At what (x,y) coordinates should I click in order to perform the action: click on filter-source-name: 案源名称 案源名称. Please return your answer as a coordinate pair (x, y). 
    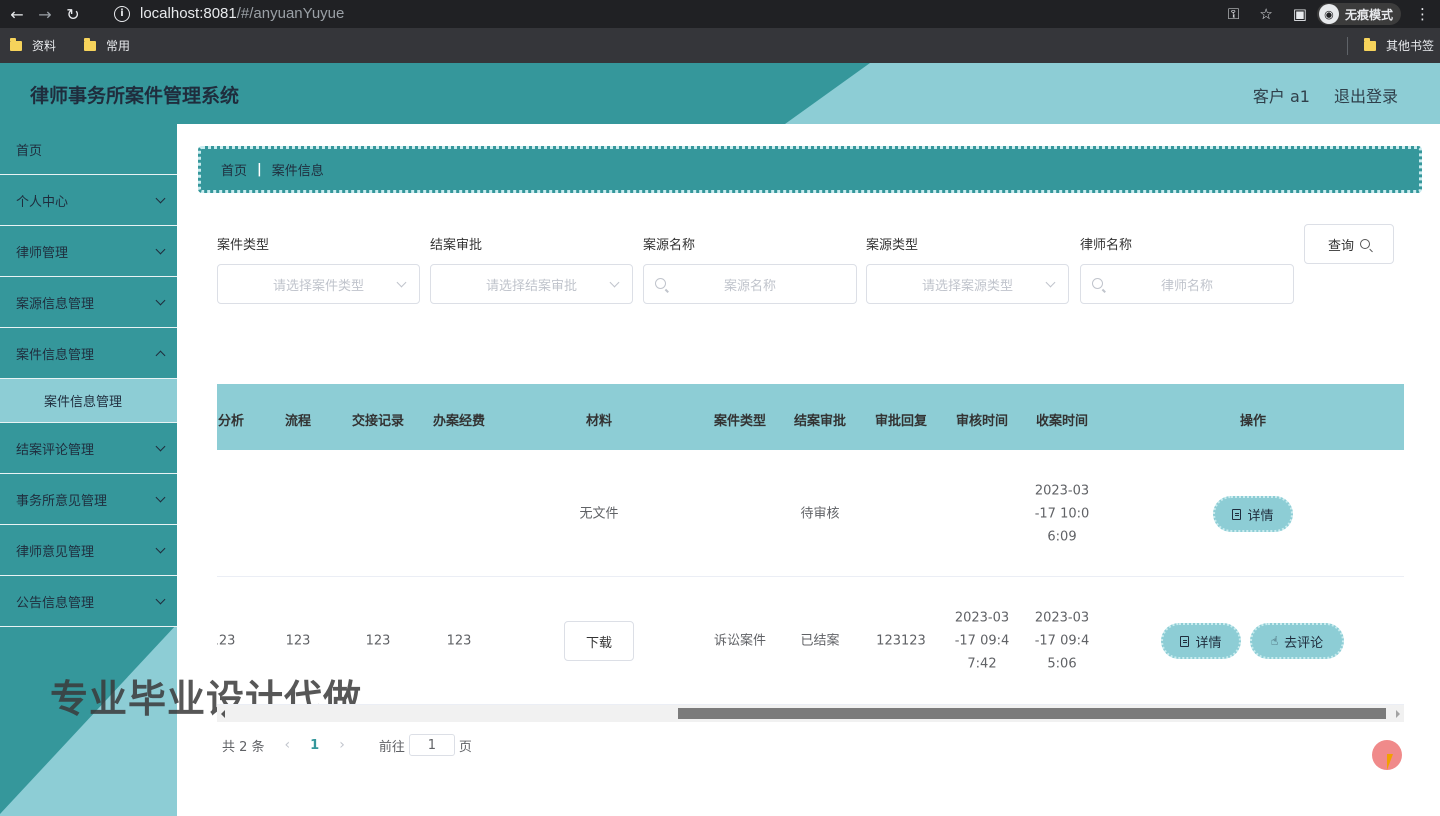
    Looking at the image, I should click on (750, 269).